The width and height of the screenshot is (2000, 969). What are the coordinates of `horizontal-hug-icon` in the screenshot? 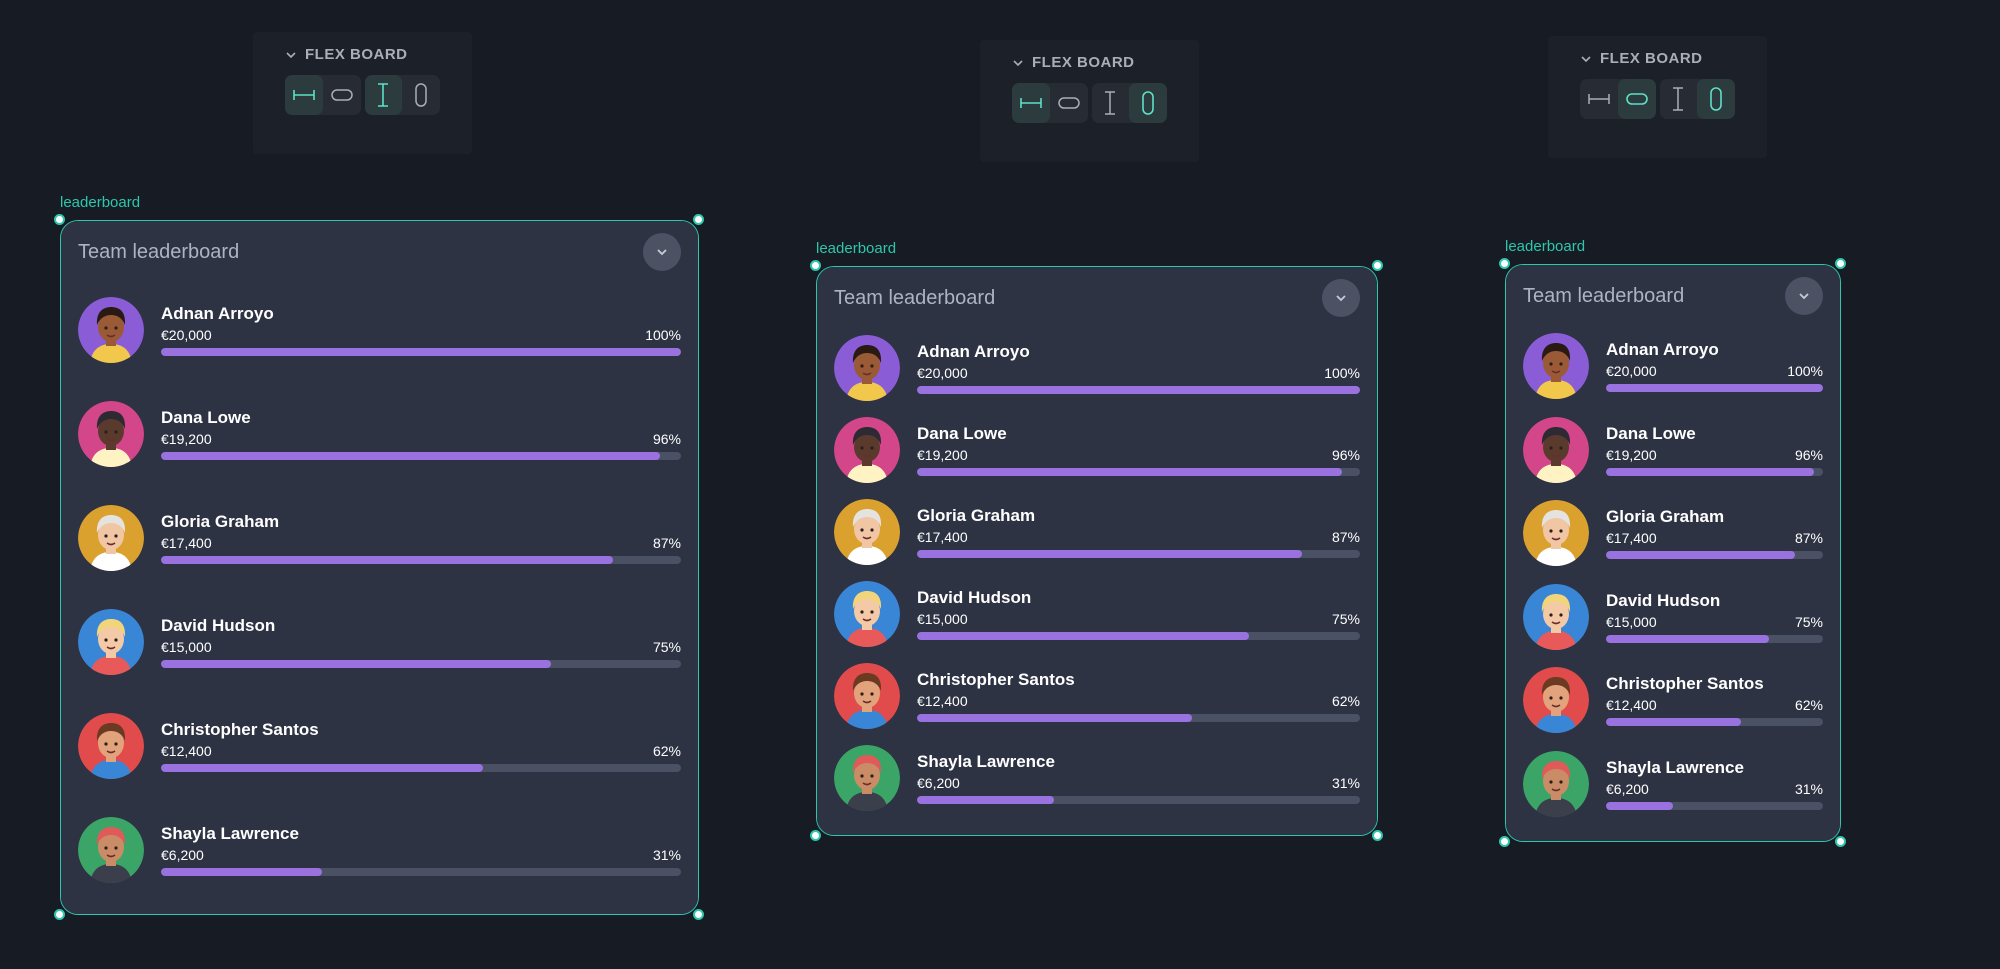 It's located at (1636, 99).